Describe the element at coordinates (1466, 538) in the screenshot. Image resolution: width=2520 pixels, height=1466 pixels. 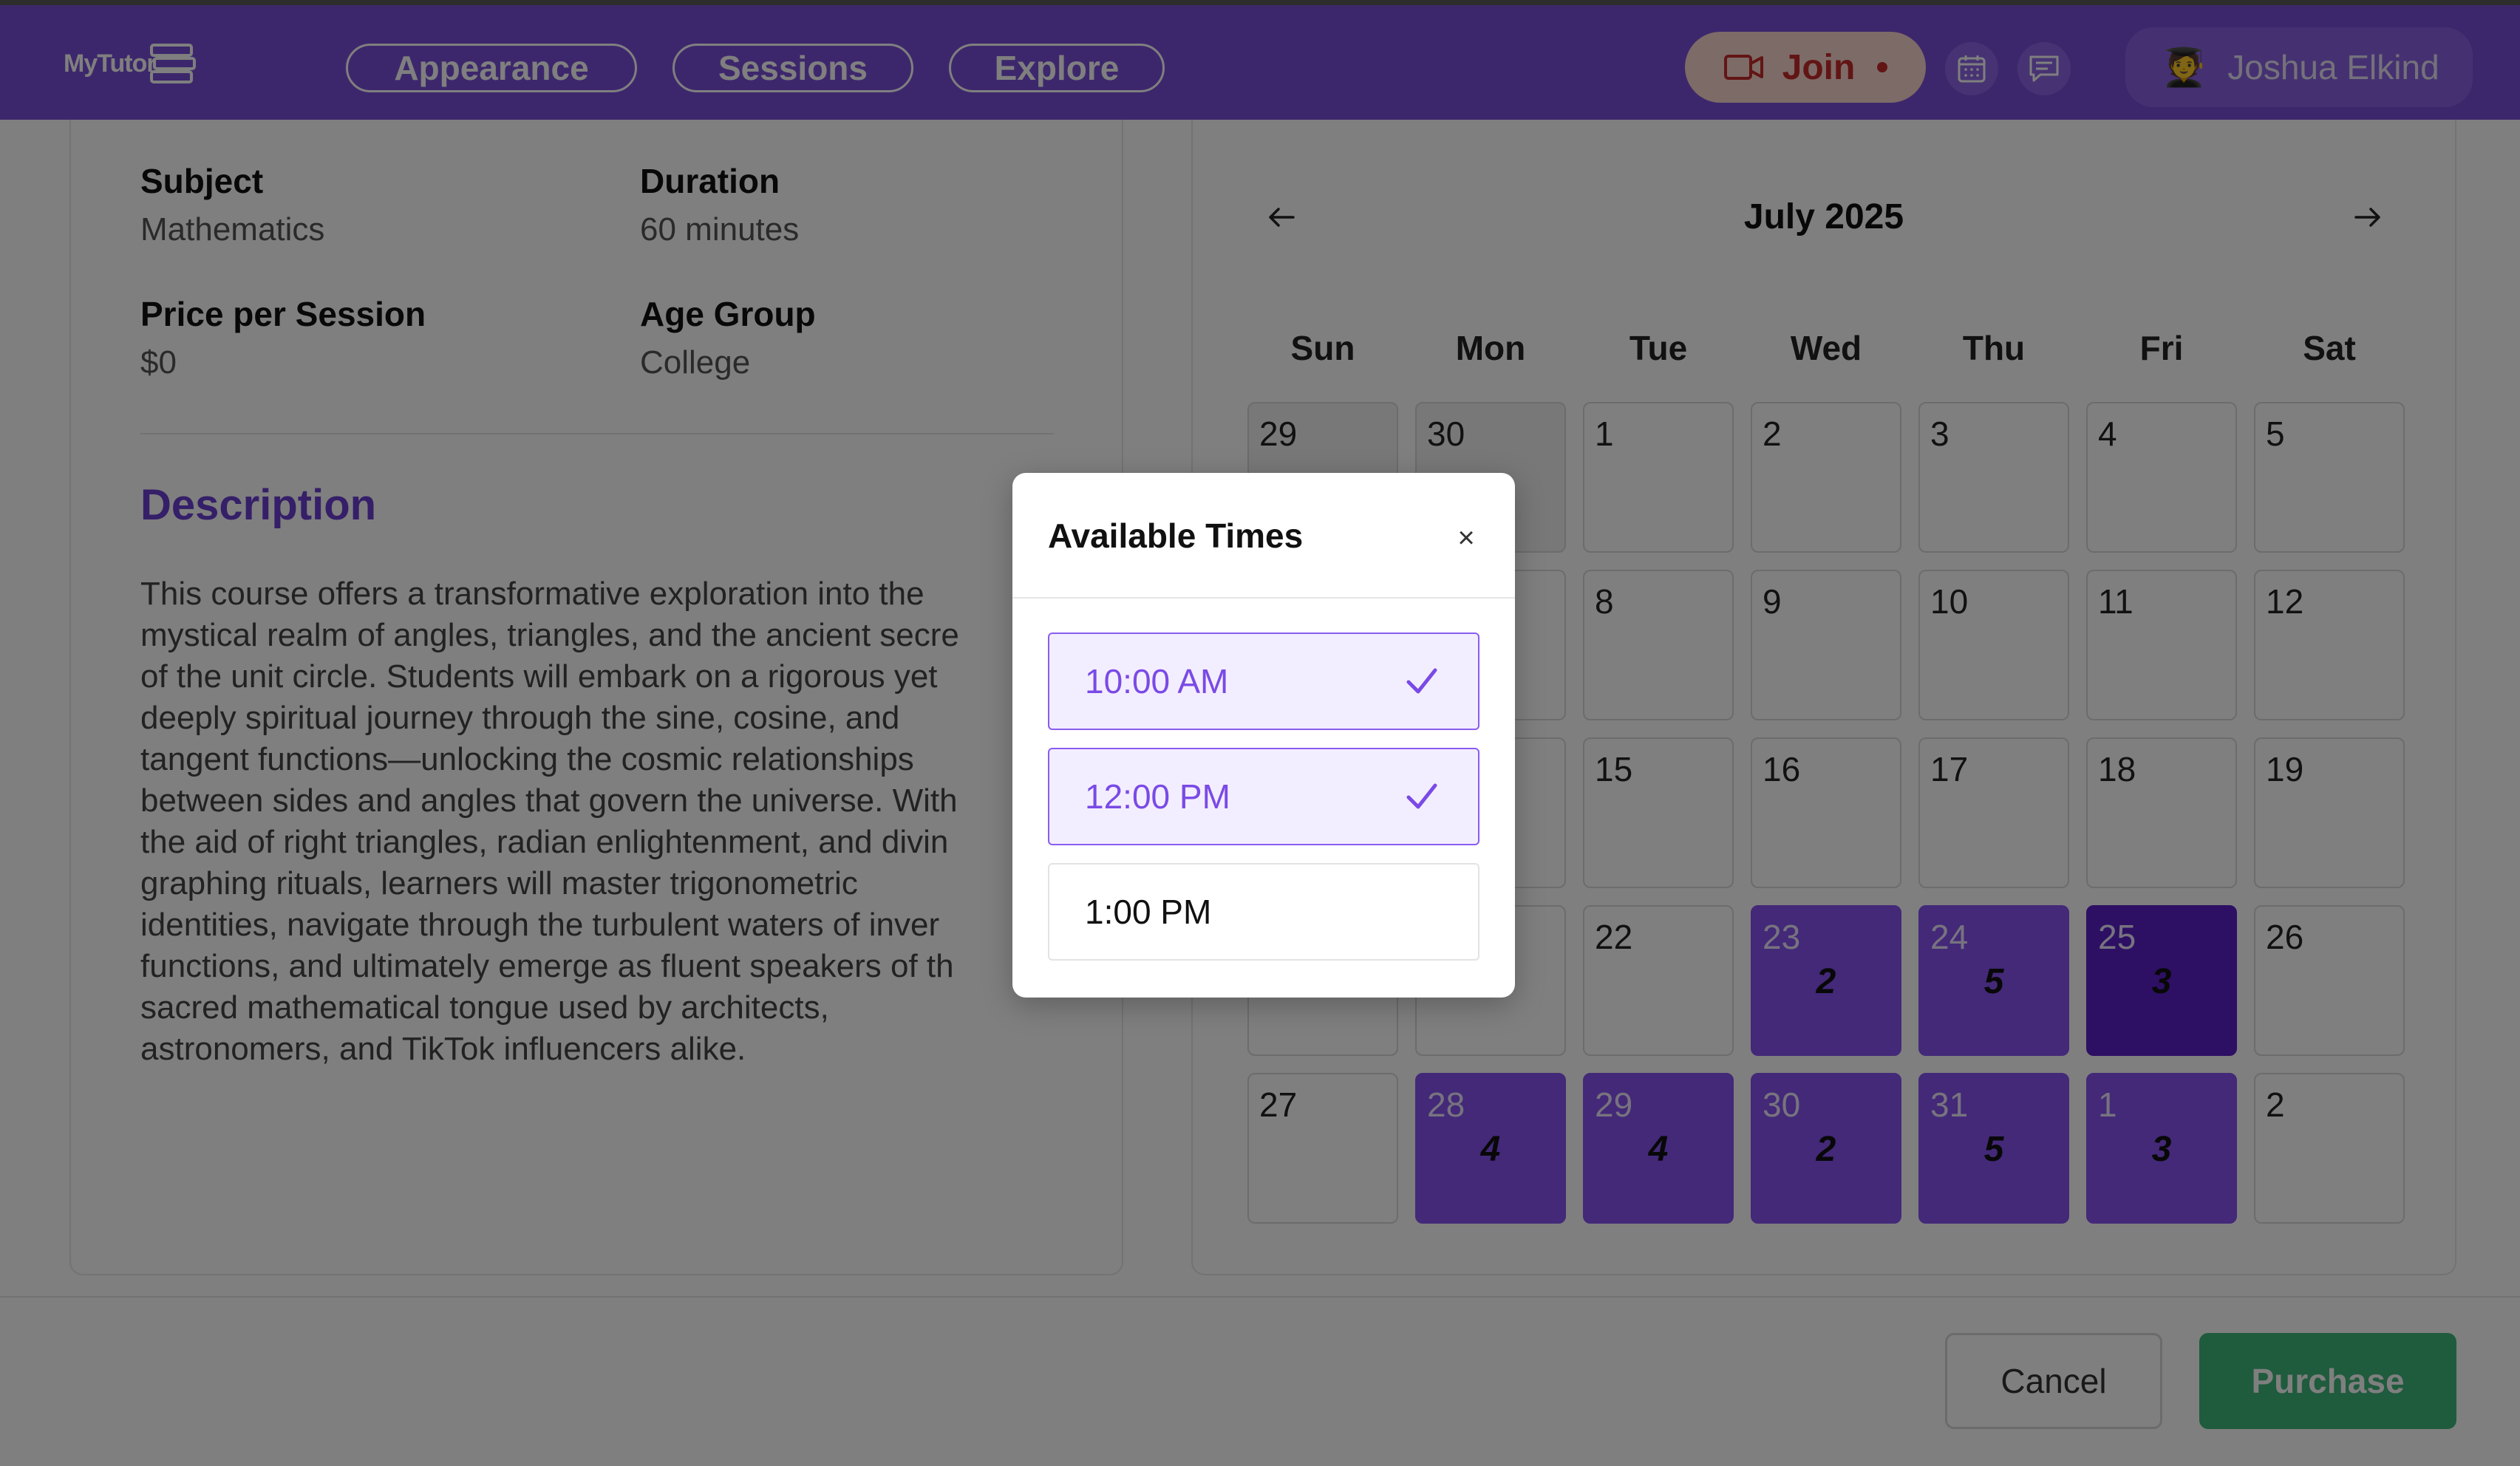
I see `close-icon: ×` at that location.